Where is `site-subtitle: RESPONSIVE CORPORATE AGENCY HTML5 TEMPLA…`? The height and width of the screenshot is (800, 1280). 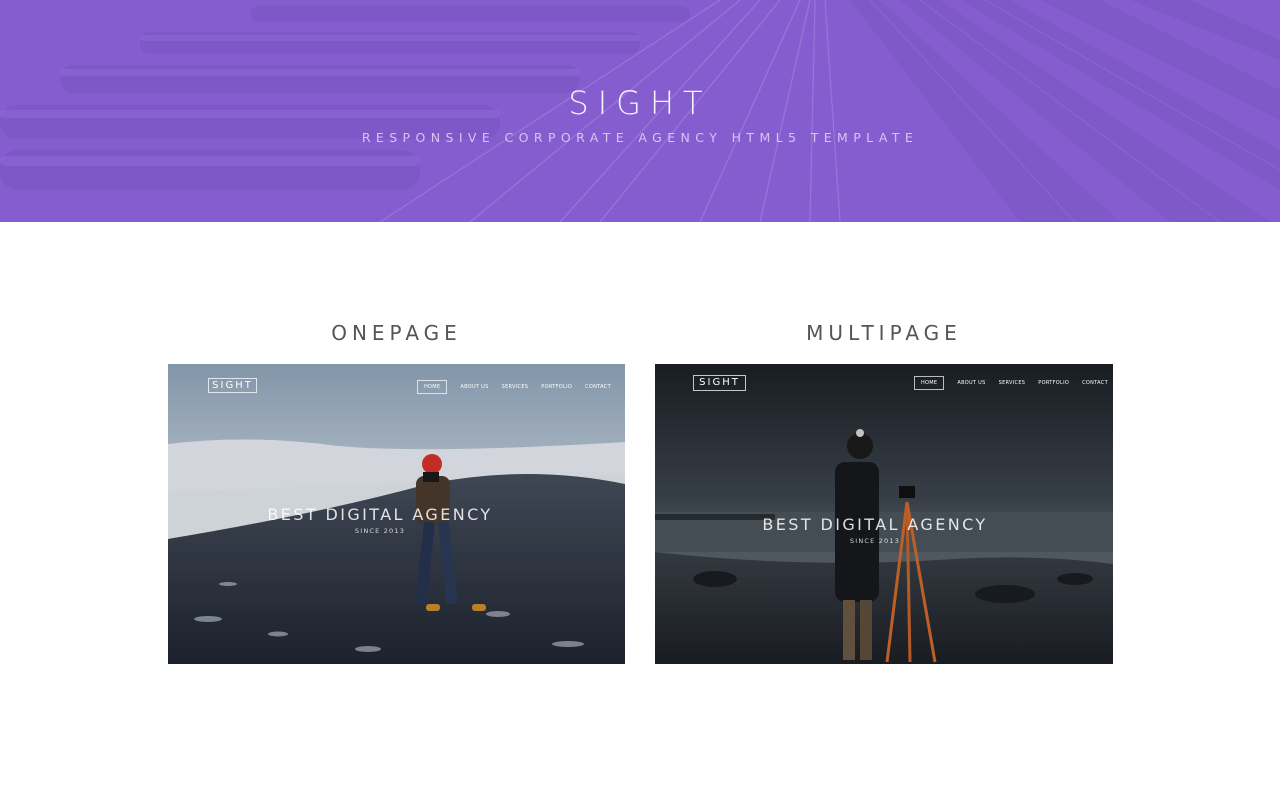 site-subtitle: RESPONSIVE CORPORATE AGENCY HTML5 TEMPLA… is located at coordinates (640, 137).